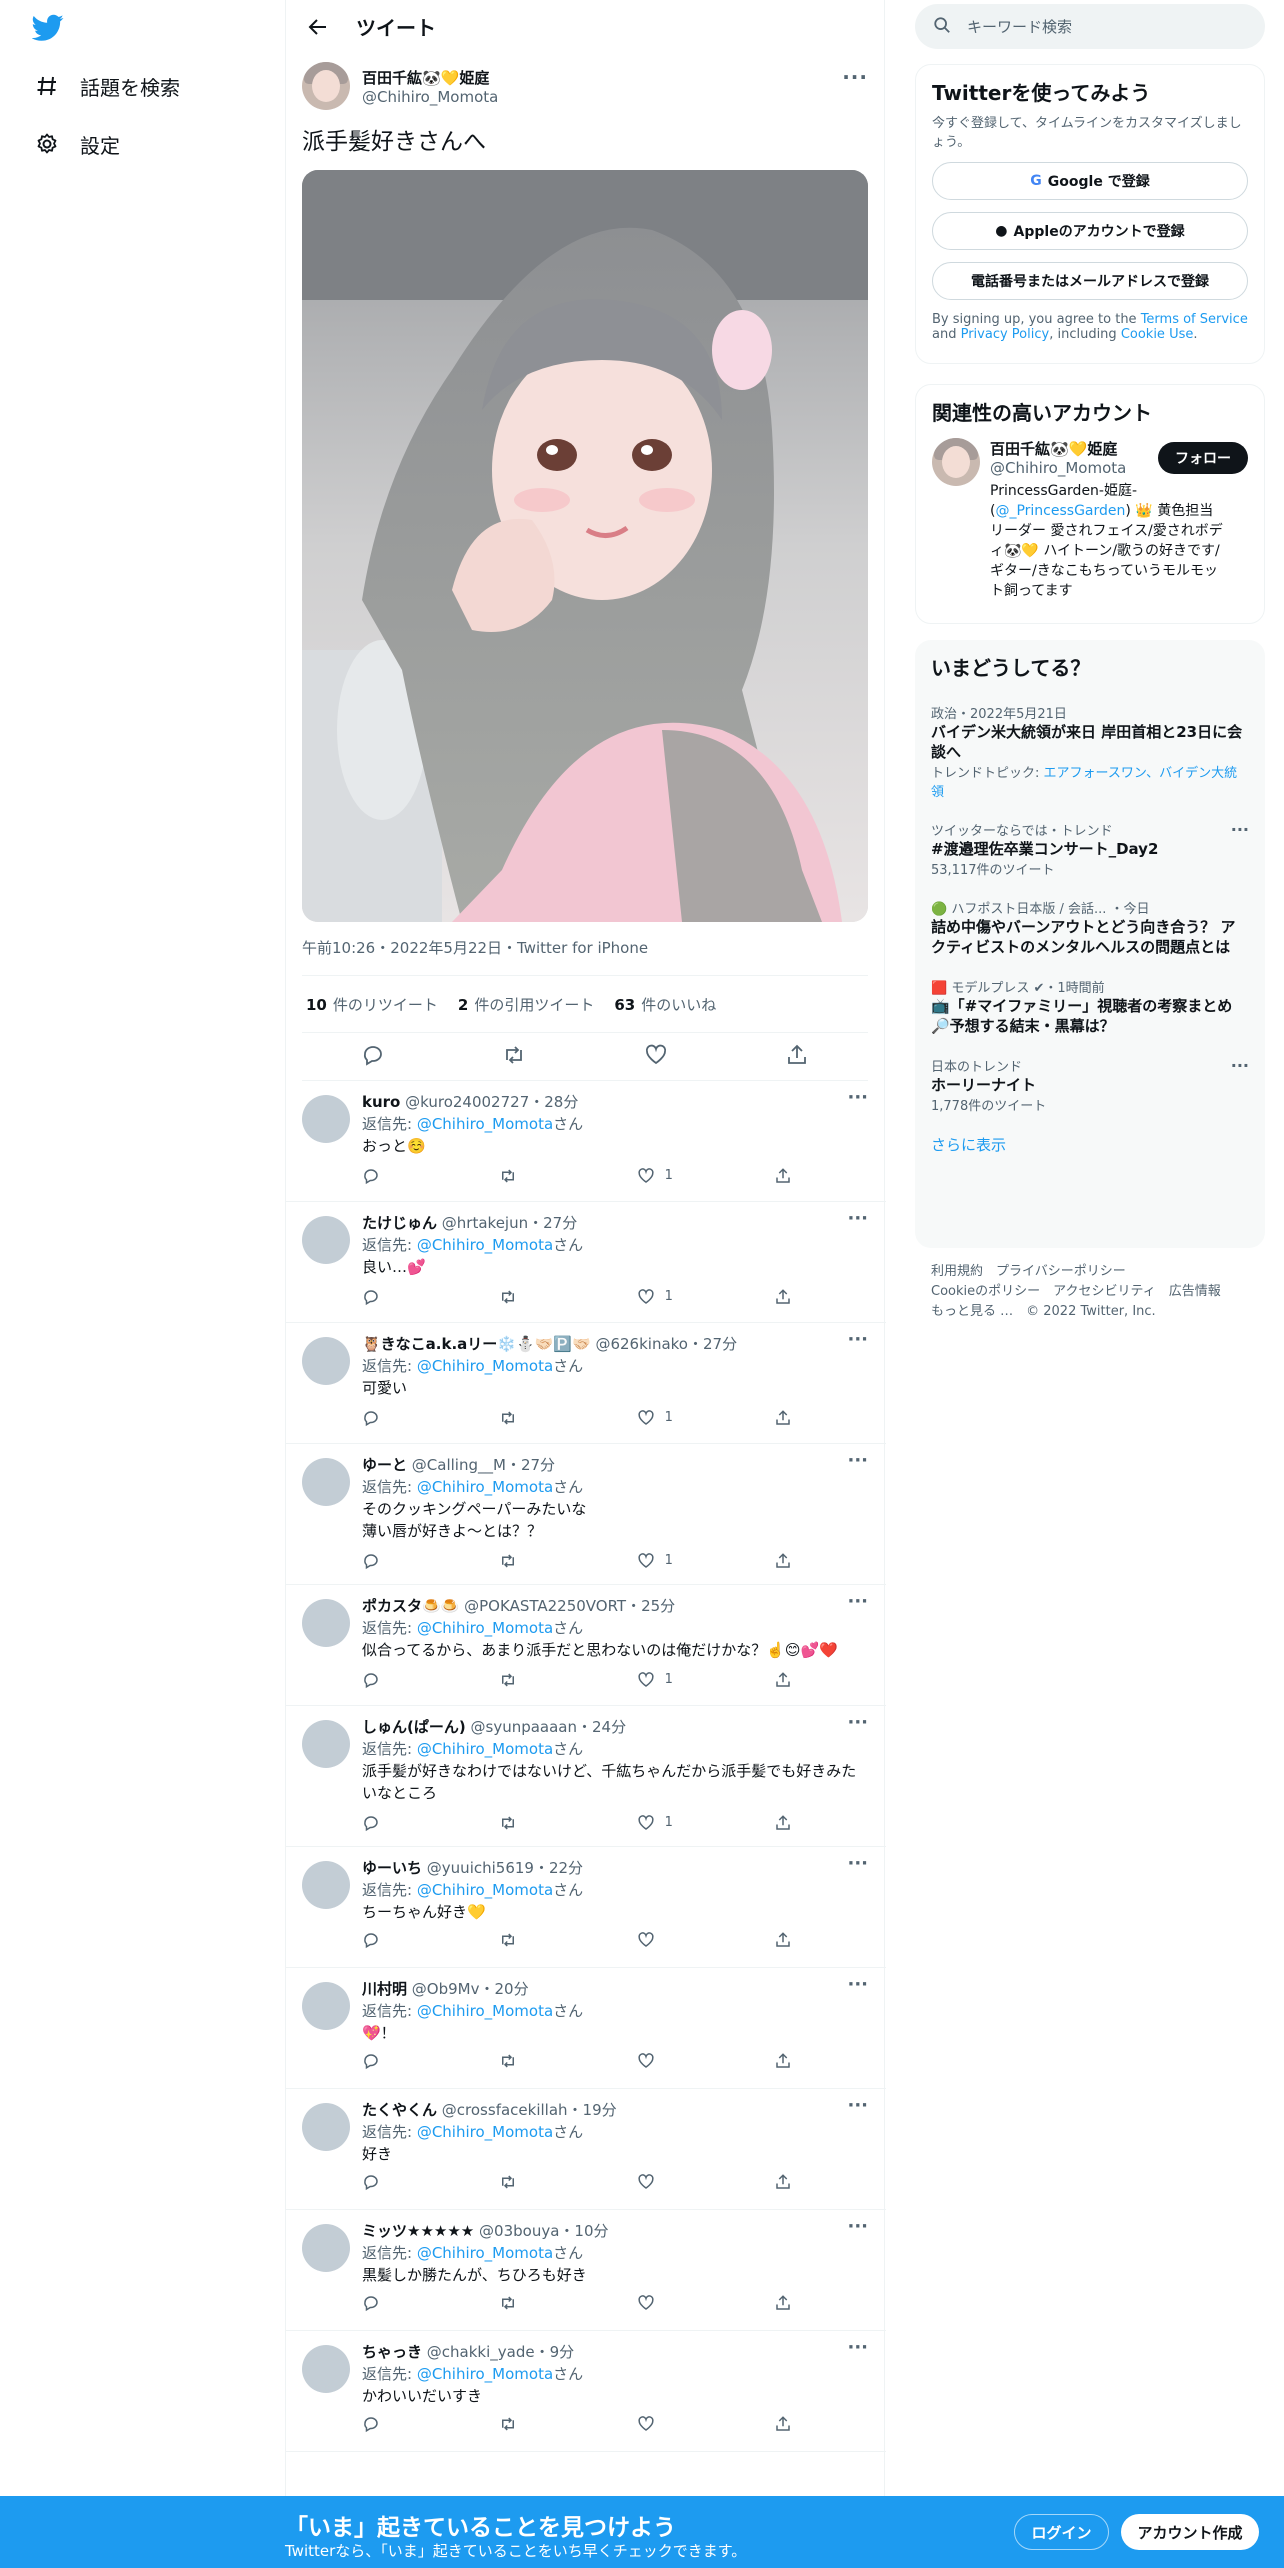 The width and height of the screenshot is (1284, 2568). Describe the element at coordinates (47, 28) in the screenshot. I see `twitter-bird-icon` at that location.